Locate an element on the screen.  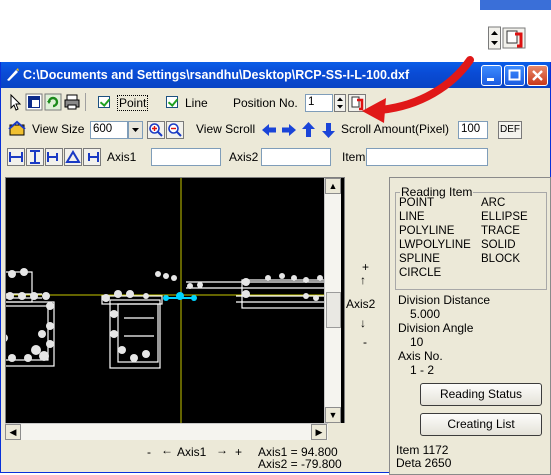
axis2-input is located at coordinates (296, 157).